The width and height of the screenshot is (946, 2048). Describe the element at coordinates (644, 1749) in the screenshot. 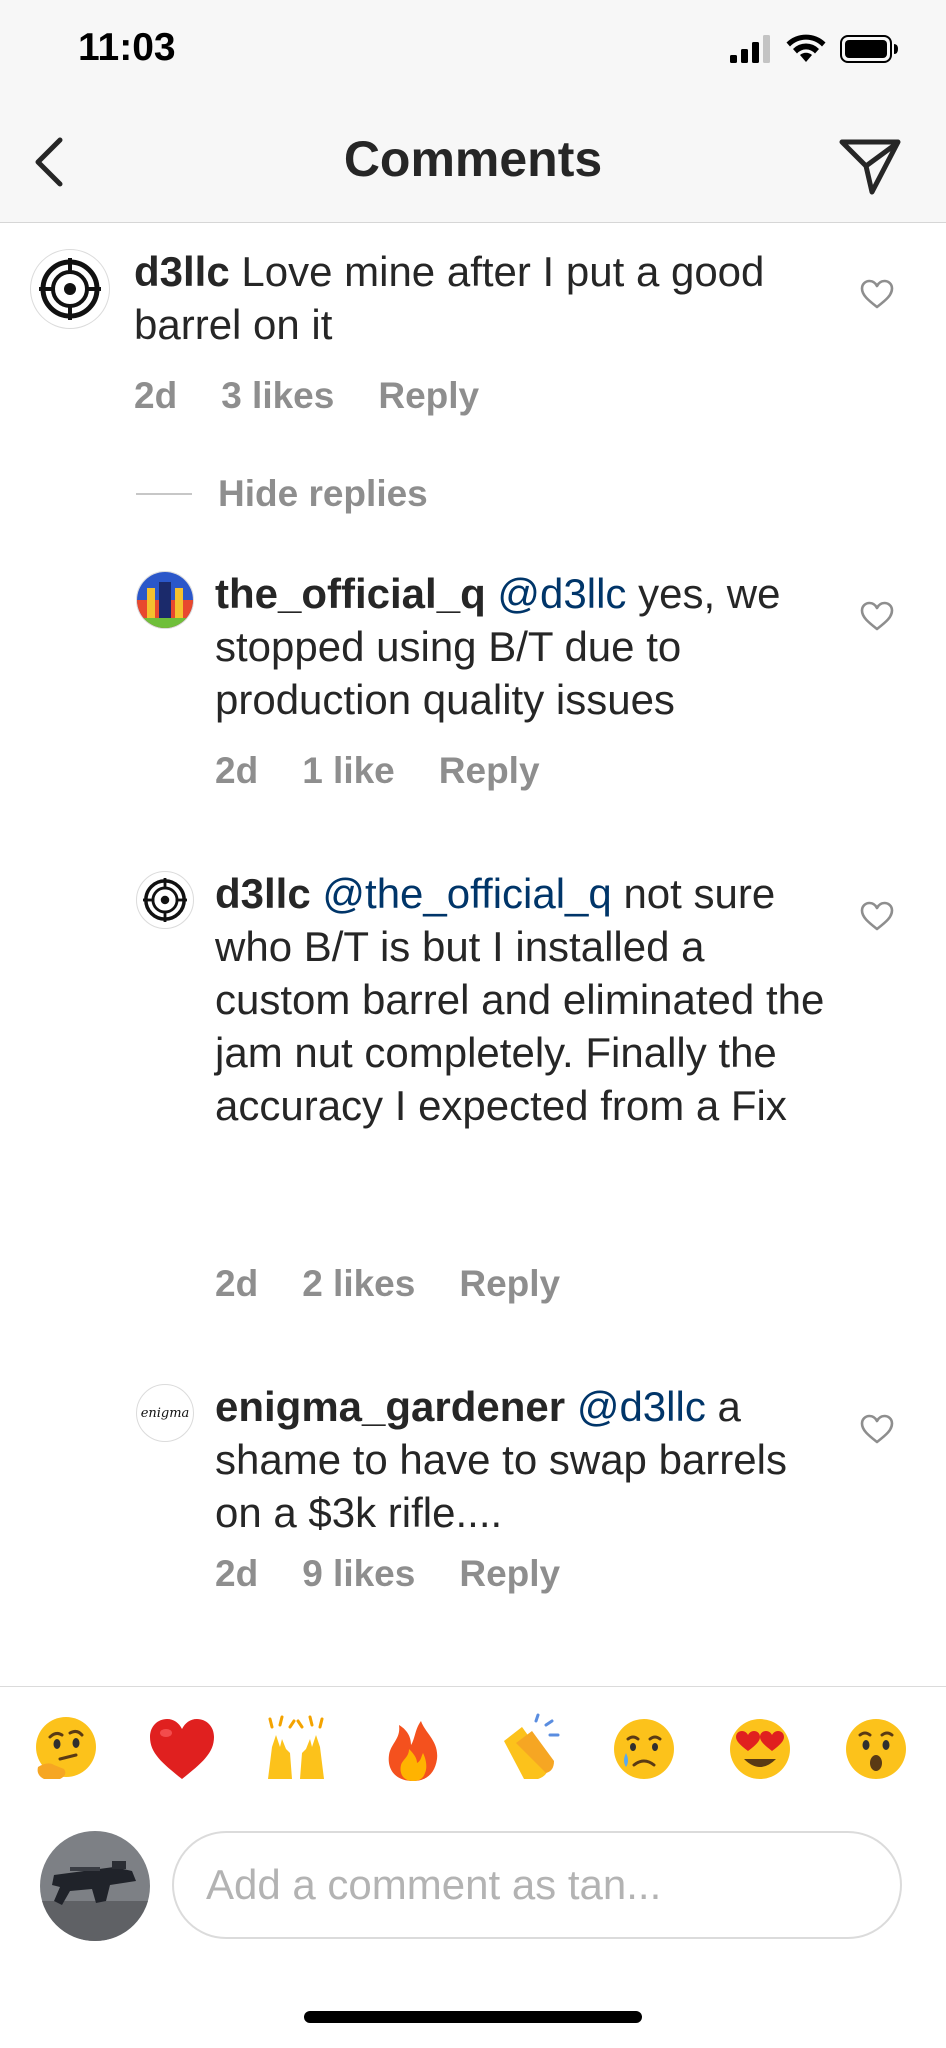

I see `crying-face-emoji-button` at that location.